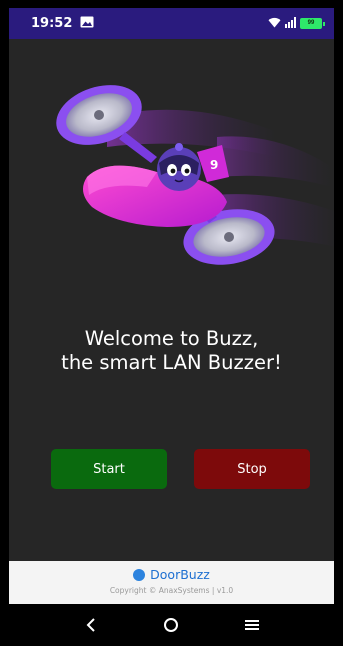 This screenshot has width=343, height=646. What do you see at coordinates (139, 574) in the screenshot?
I see `brand-logo-icon` at bounding box center [139, 574].